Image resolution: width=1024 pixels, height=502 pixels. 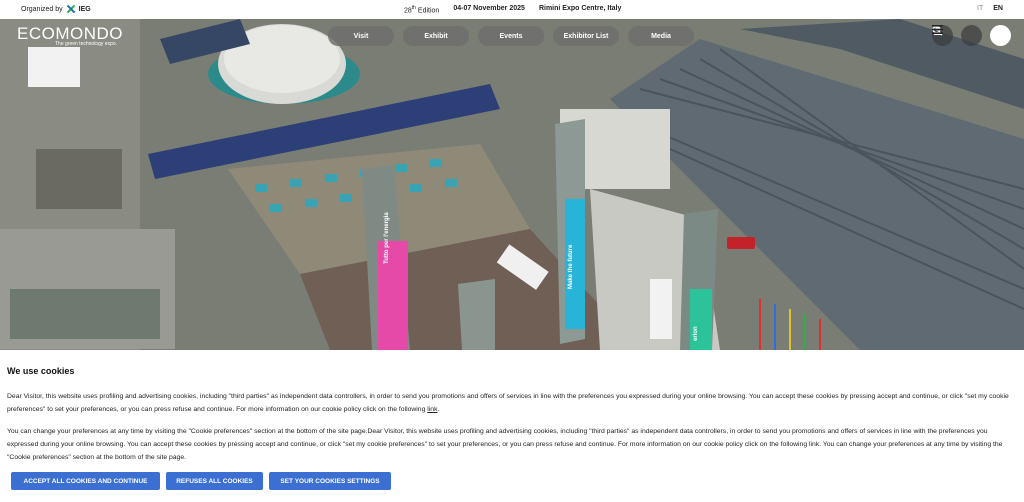 What do you see at coordinates (432, 409) in the screenshot?
I see `cookie-policy-link: link` at bounding box center [432, 409].